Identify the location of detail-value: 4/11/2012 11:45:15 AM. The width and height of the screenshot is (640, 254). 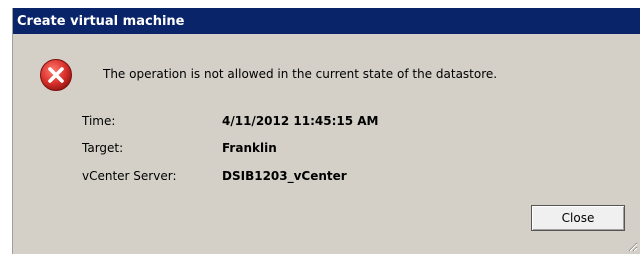
(300, 121).